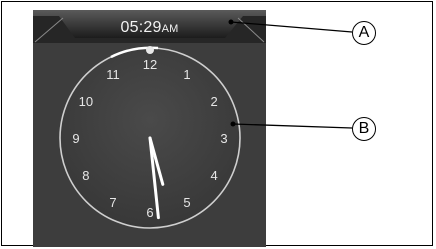  I want to click on callout-a: A, so click(364, 33).